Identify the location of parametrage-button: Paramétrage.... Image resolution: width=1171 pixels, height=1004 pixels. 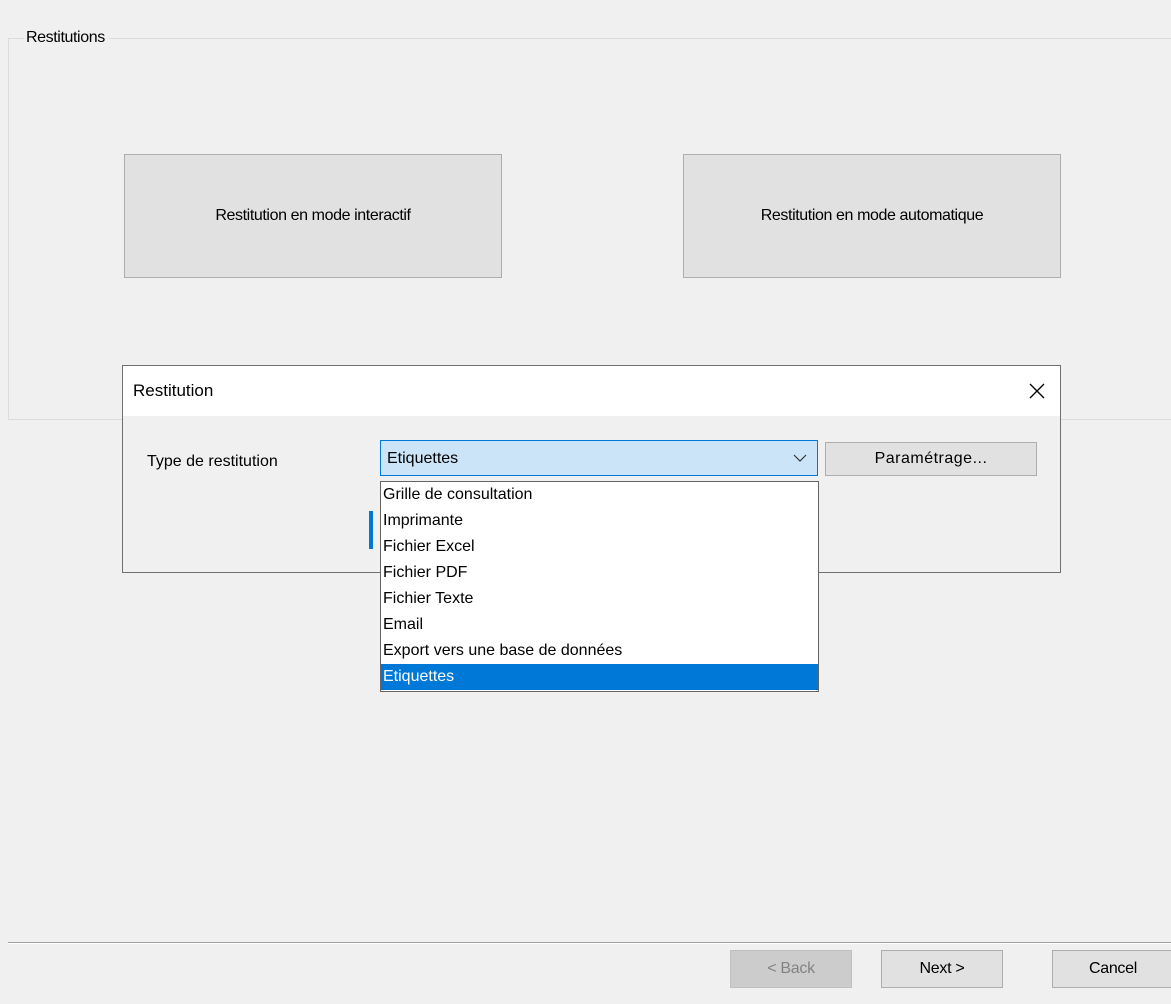
(931, 459).